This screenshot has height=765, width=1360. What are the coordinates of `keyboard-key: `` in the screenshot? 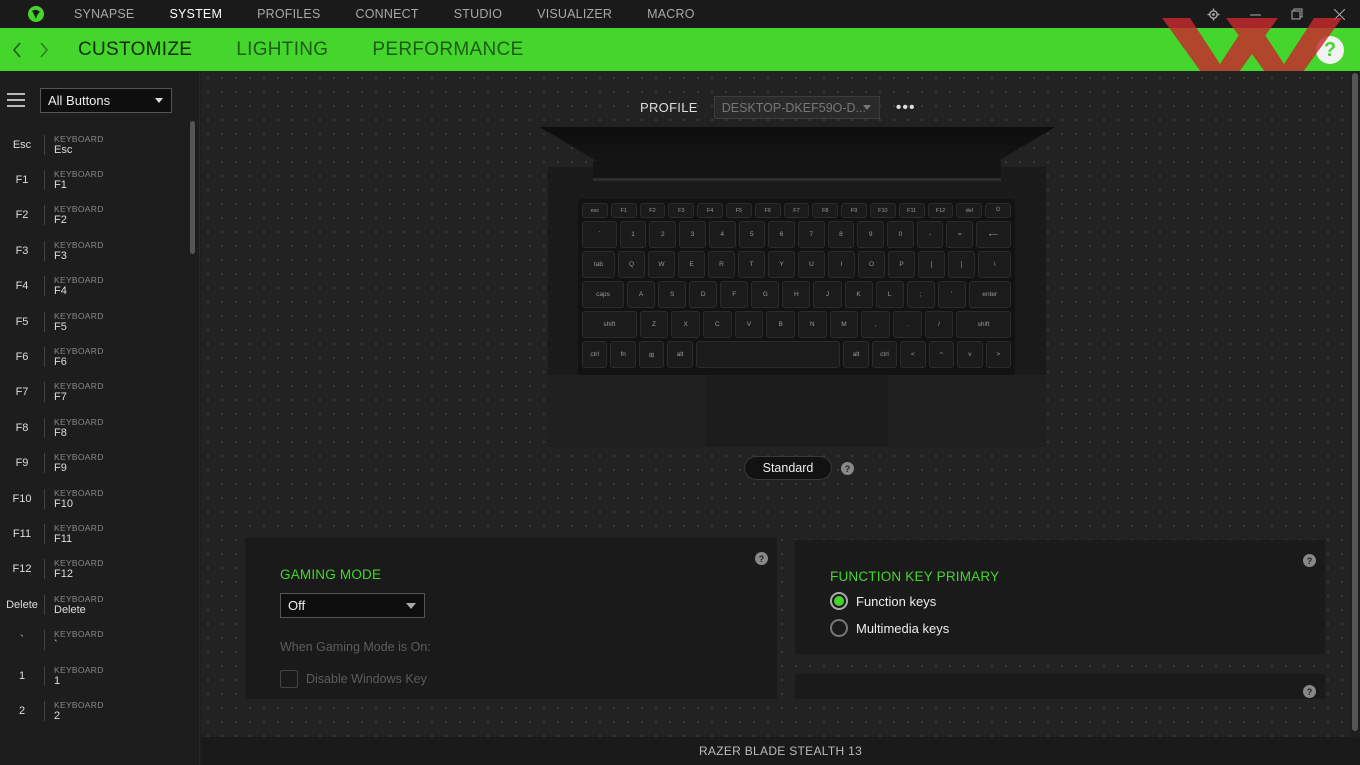 It's located at (599, 234).